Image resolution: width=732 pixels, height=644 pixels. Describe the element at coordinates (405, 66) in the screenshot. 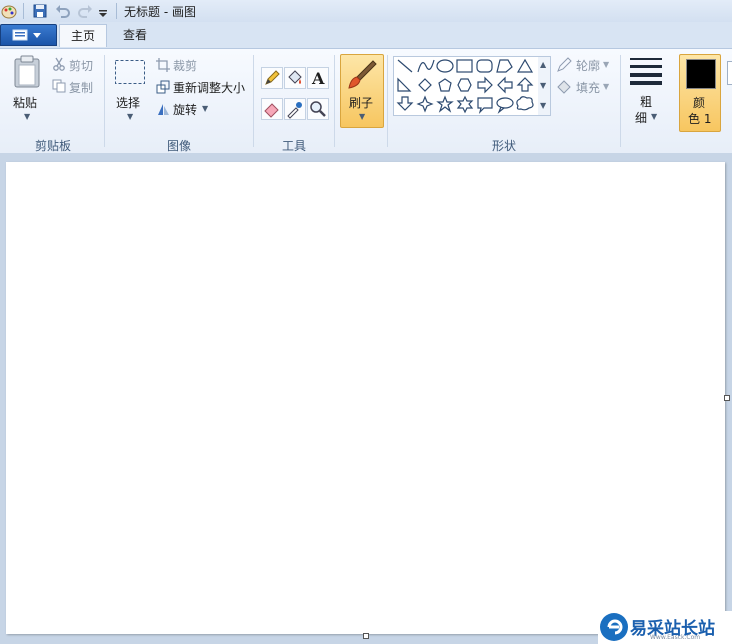

I see `line-shape-icon` at that location.